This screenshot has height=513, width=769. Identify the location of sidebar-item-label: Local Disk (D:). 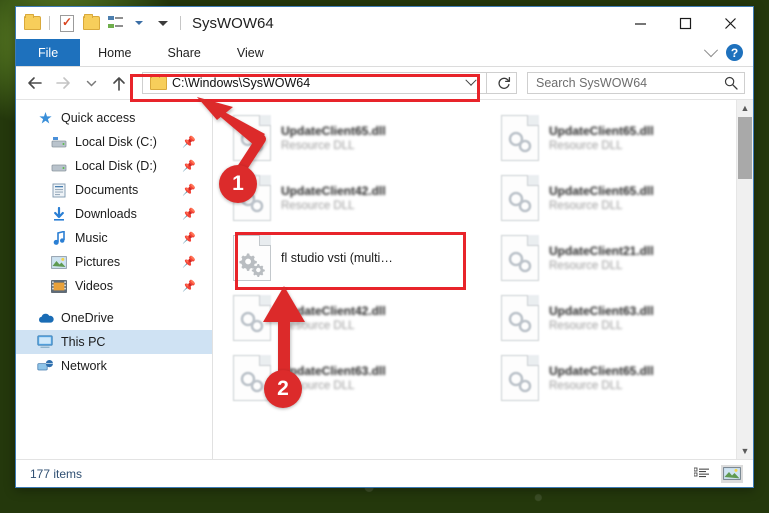
(116, 166).